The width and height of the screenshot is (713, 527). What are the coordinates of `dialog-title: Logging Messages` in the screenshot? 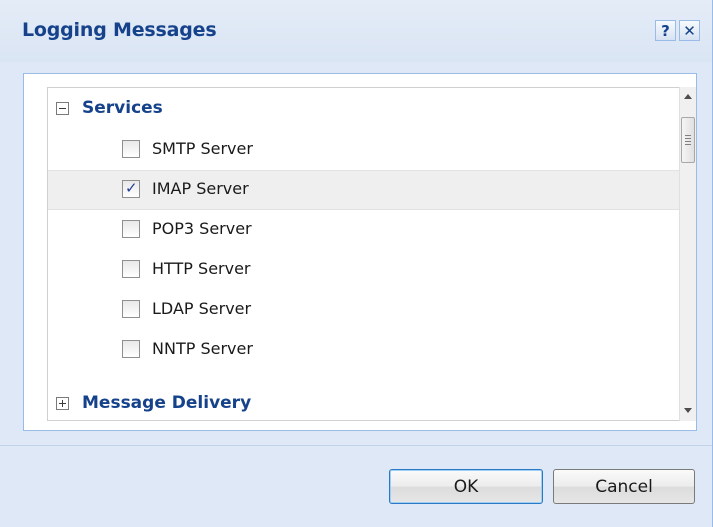 It's located at (119, 30).